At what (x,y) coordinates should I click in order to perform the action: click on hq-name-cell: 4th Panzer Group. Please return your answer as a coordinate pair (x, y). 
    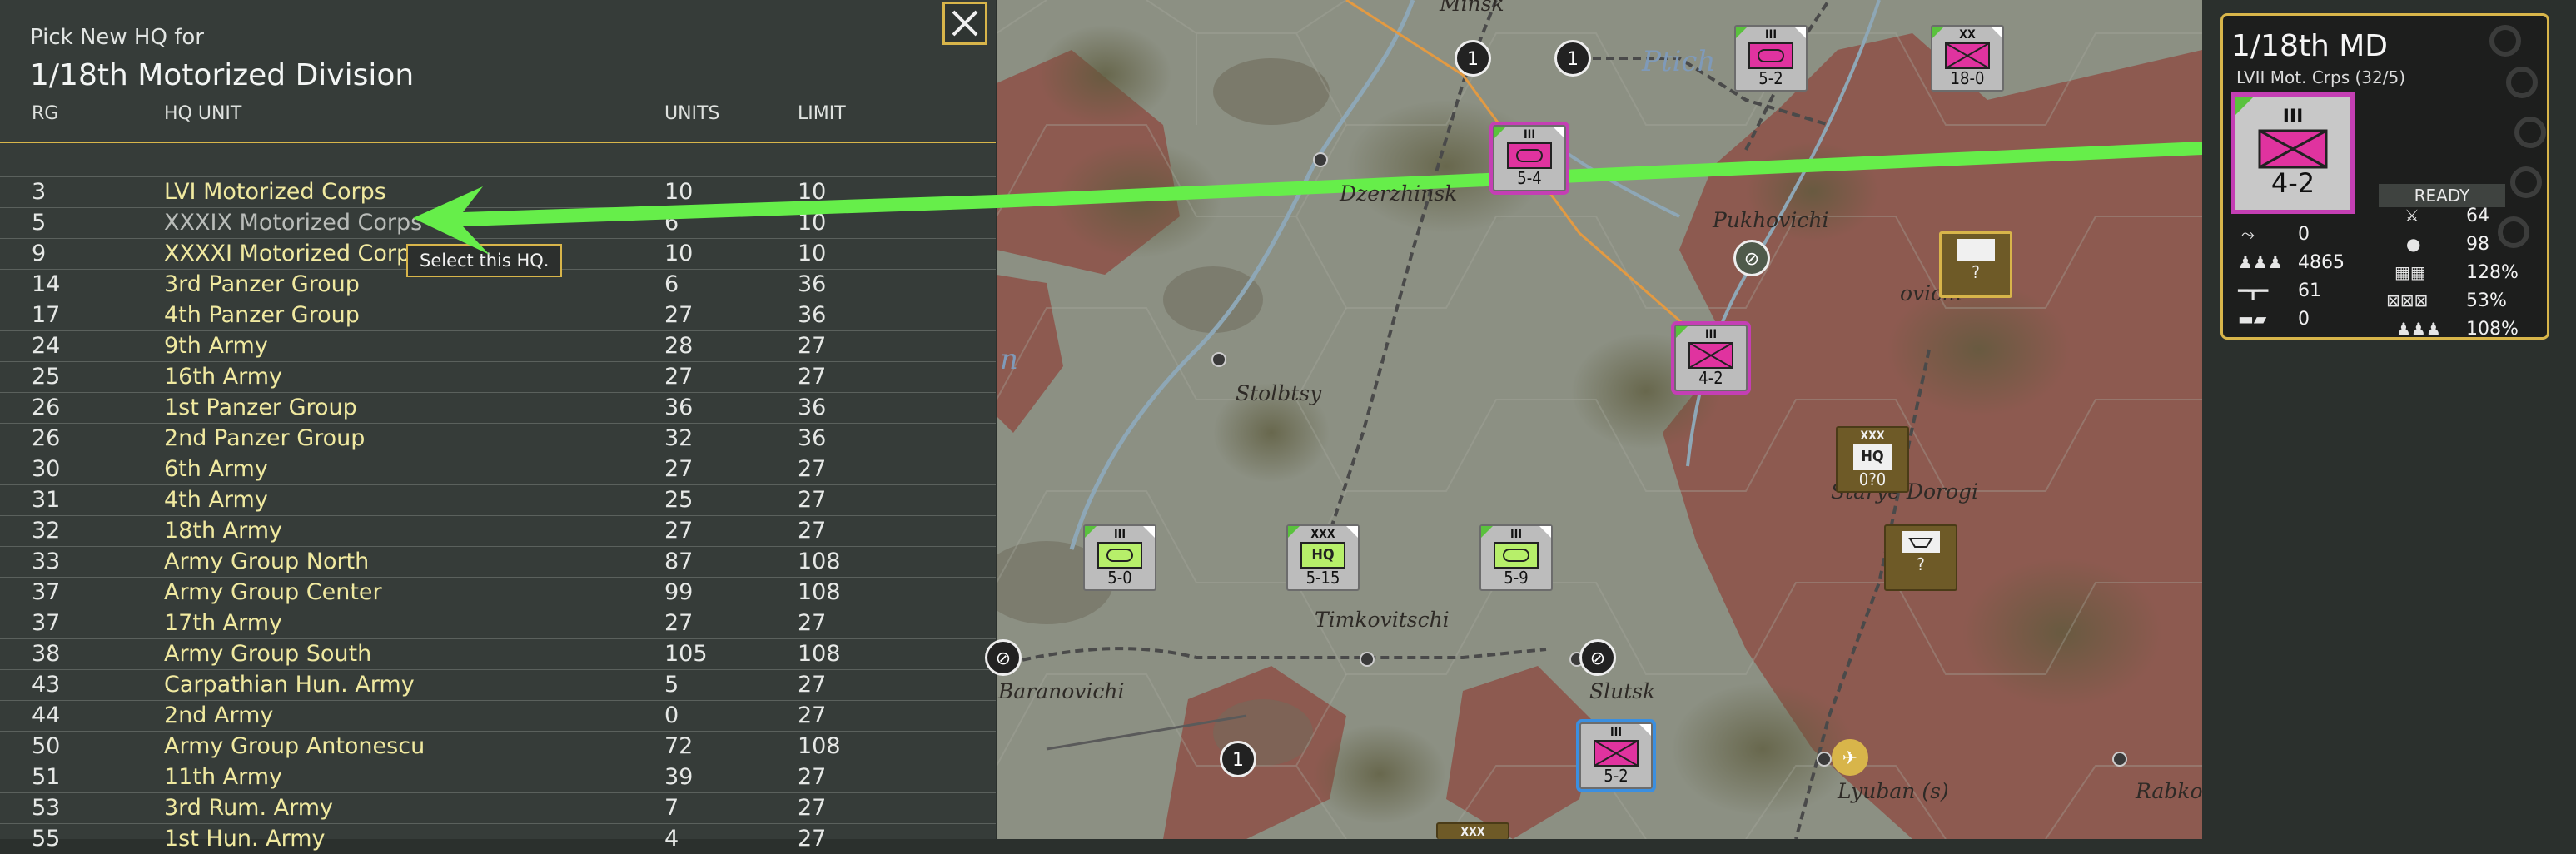
    Looking at the image, I should click on (262, 315).